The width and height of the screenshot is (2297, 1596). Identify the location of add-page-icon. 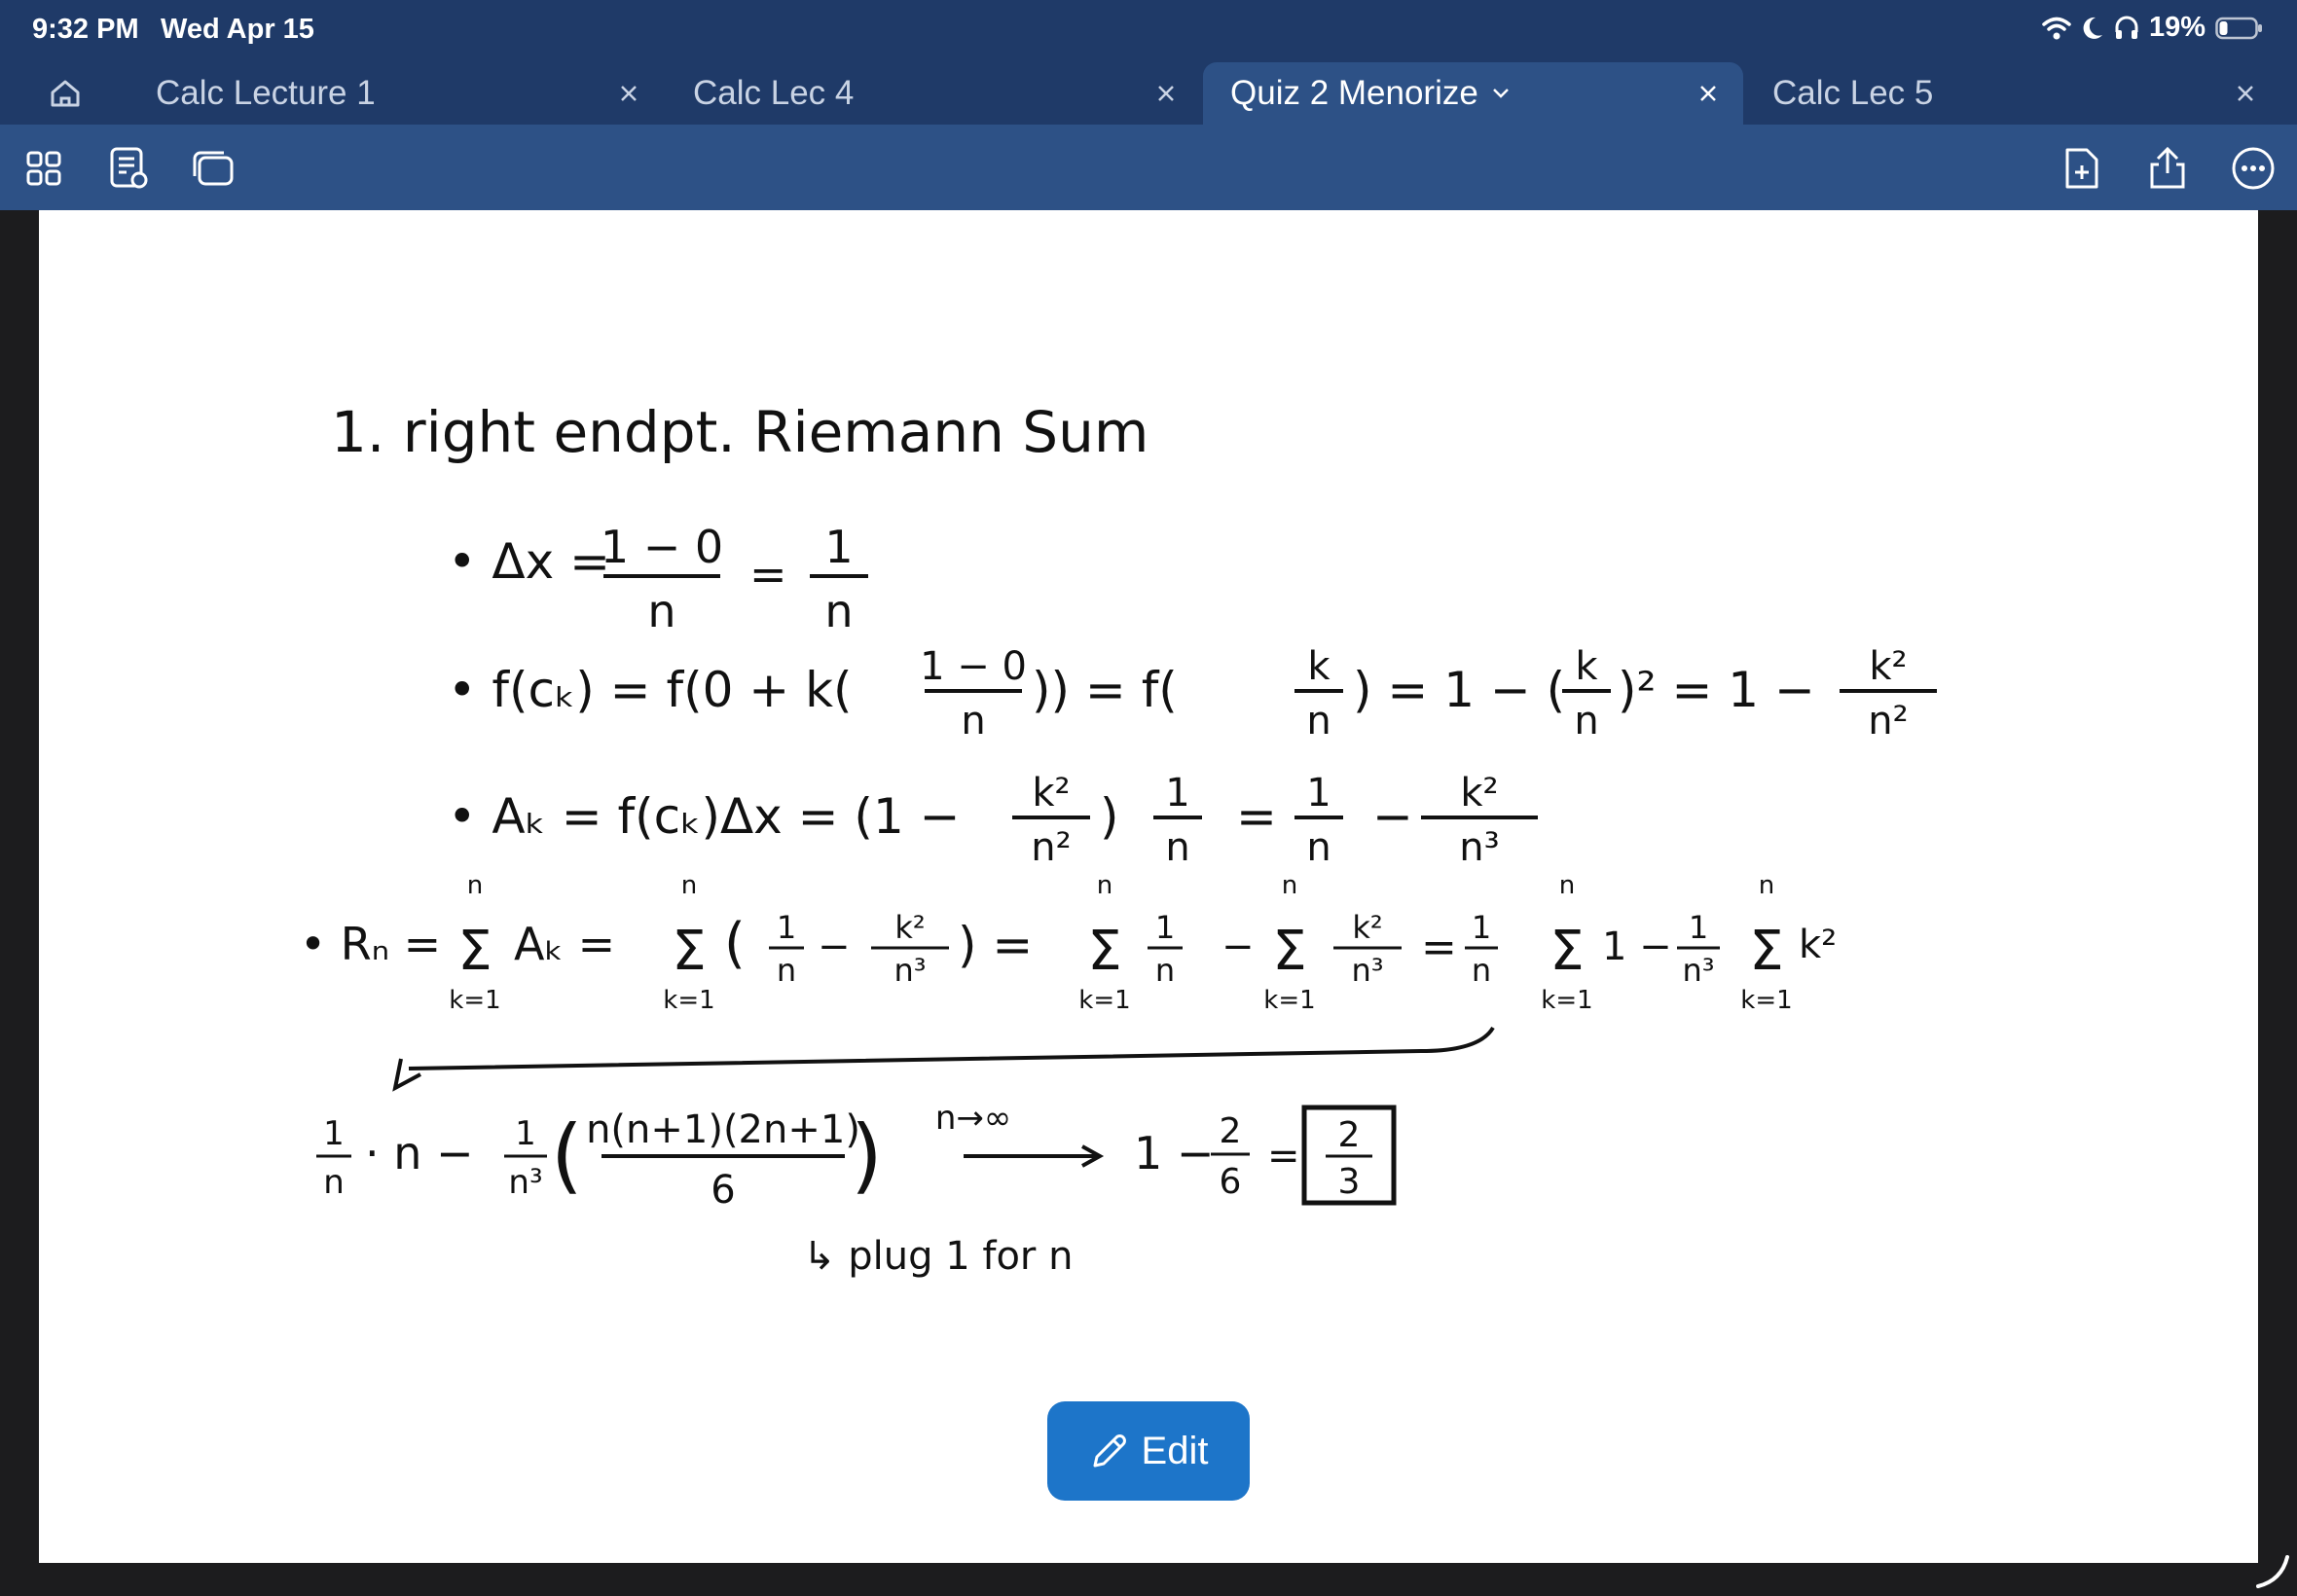
(2081, 168).